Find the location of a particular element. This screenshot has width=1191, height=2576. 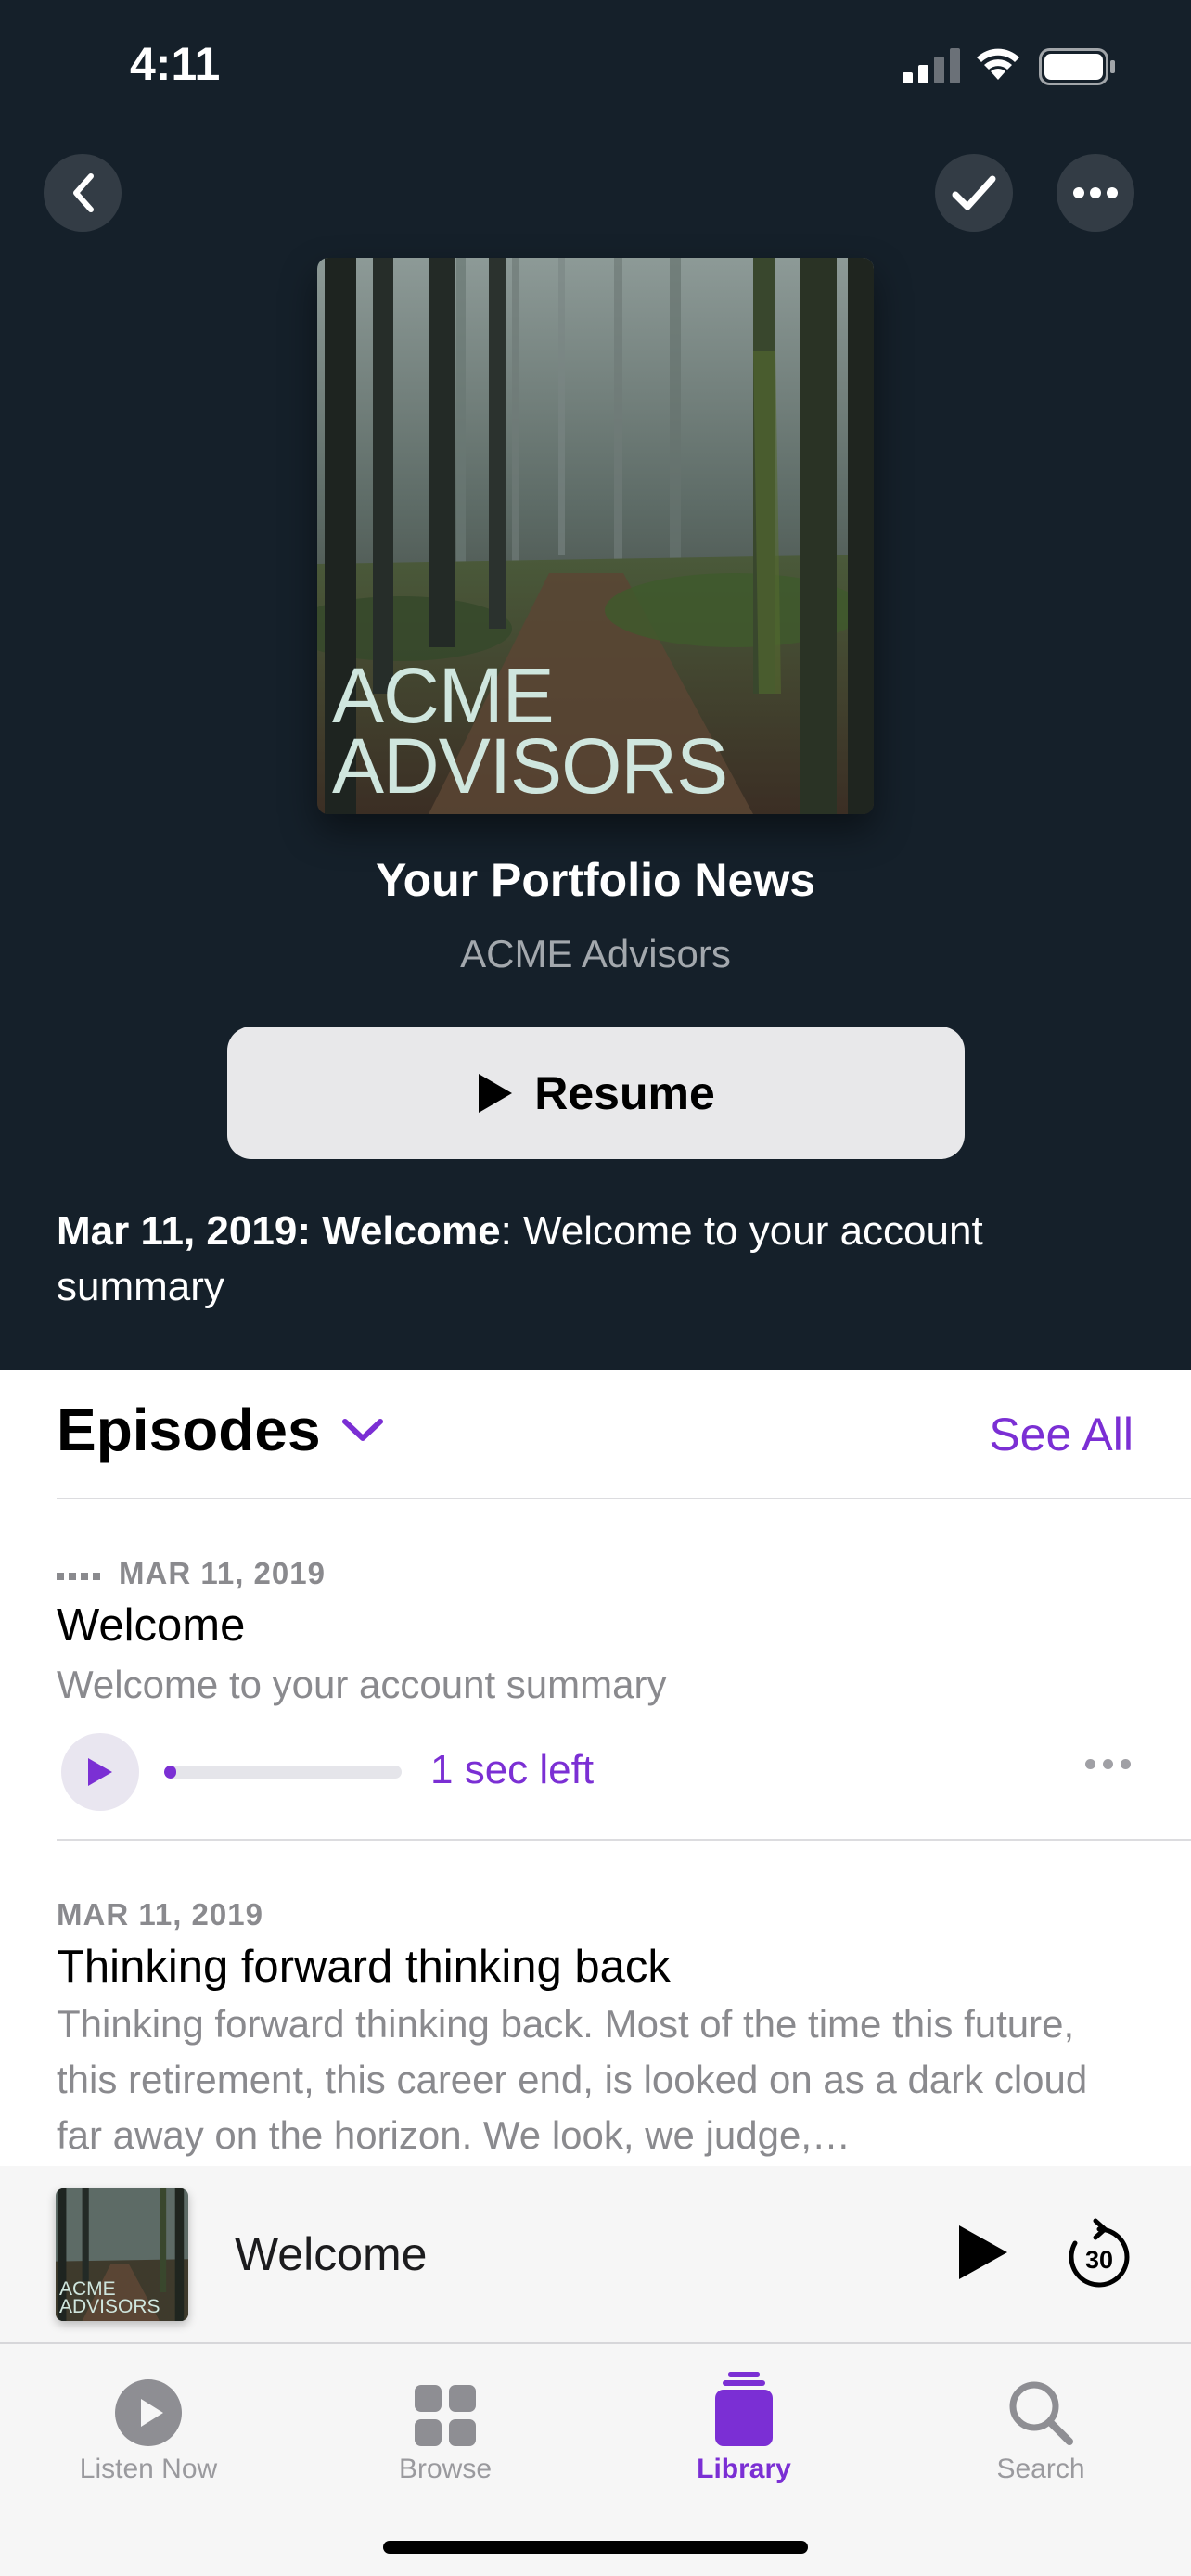

skip-forward-30-button: 30 is located at coordinates (1099, 2255).